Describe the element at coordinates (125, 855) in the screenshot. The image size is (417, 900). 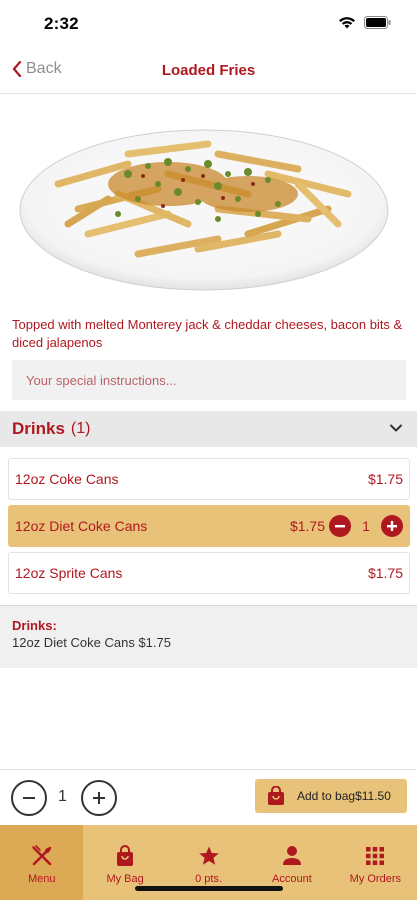
I see `bag-icon` at that location.